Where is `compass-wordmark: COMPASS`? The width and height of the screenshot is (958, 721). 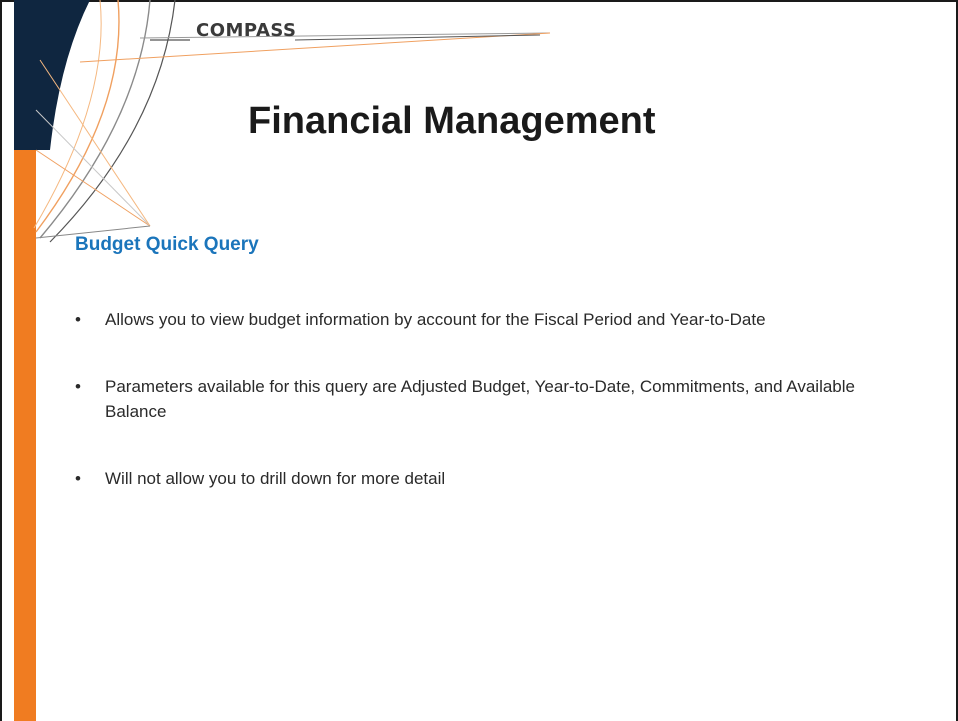 compass-wordmark: COMPASS is located at coordinates (246, 30).